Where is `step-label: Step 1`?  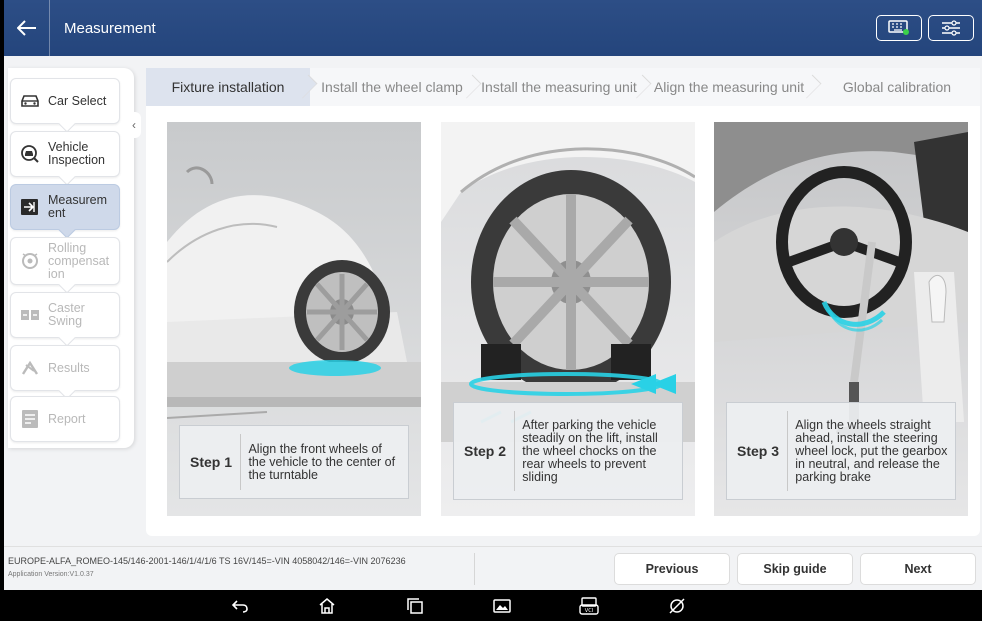 step-label: Step 1 is located at coordinates (211, 461).